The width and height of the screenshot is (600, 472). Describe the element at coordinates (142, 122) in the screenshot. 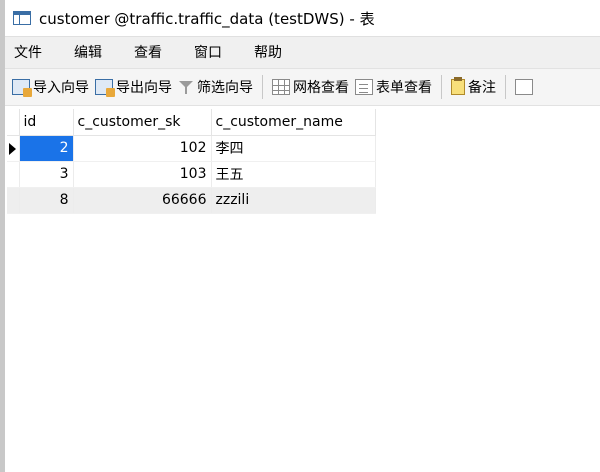

I see `column-header-c-customer-sk: c_customer_sk` at that location.